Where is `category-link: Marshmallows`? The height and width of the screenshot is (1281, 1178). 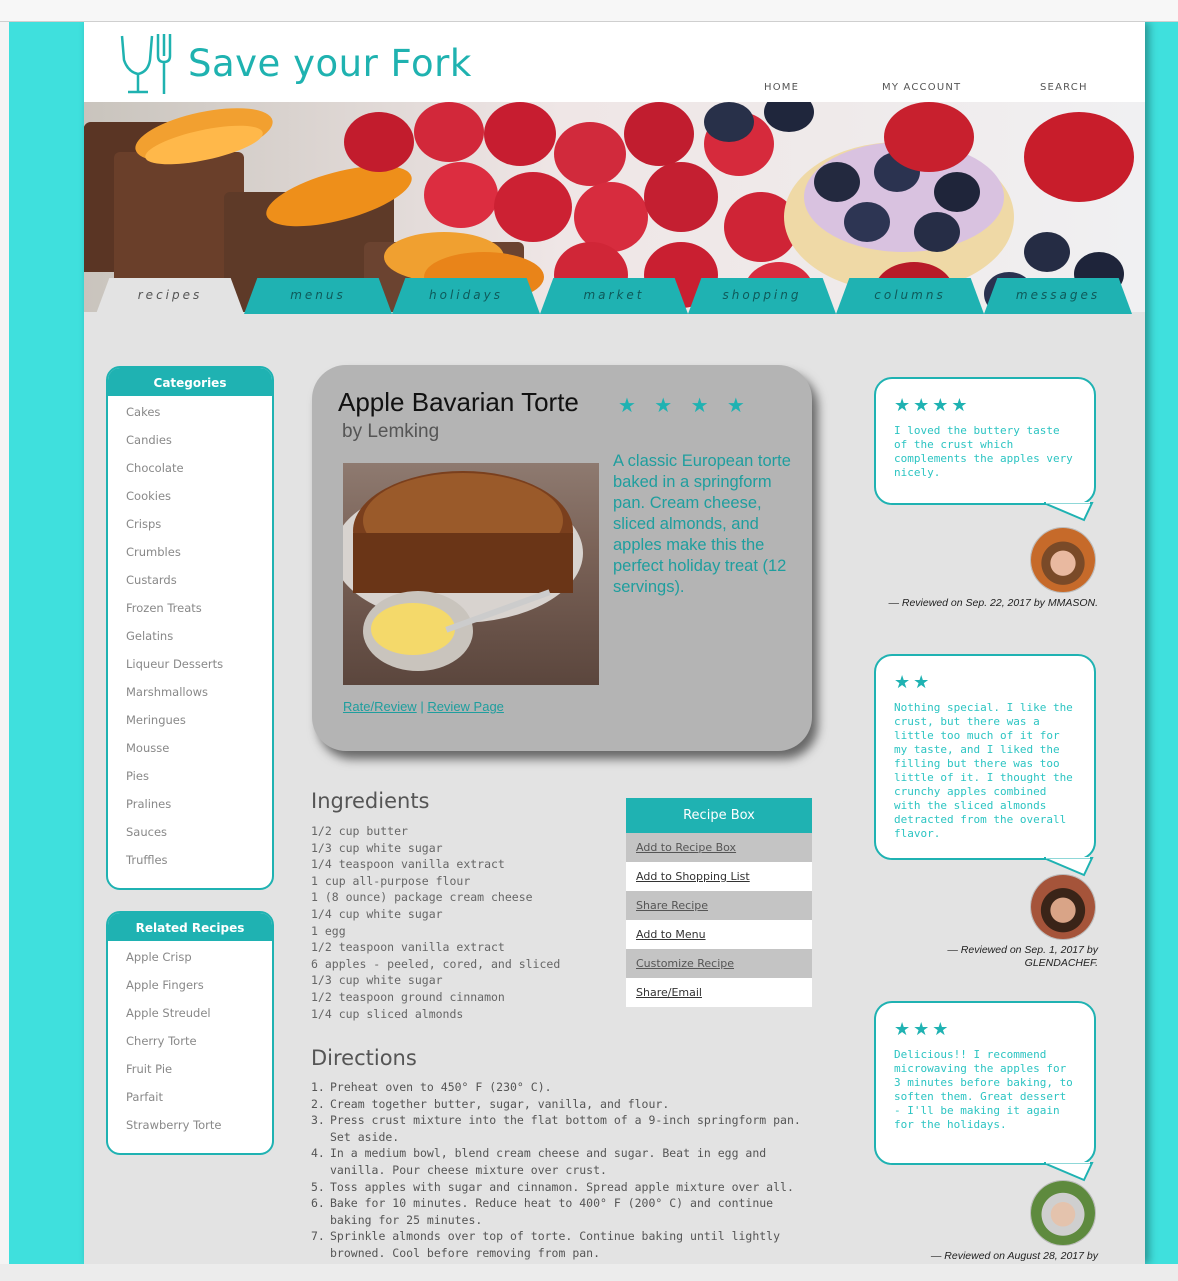
category-link: Marshmallows is located at coordinates (199, 698).